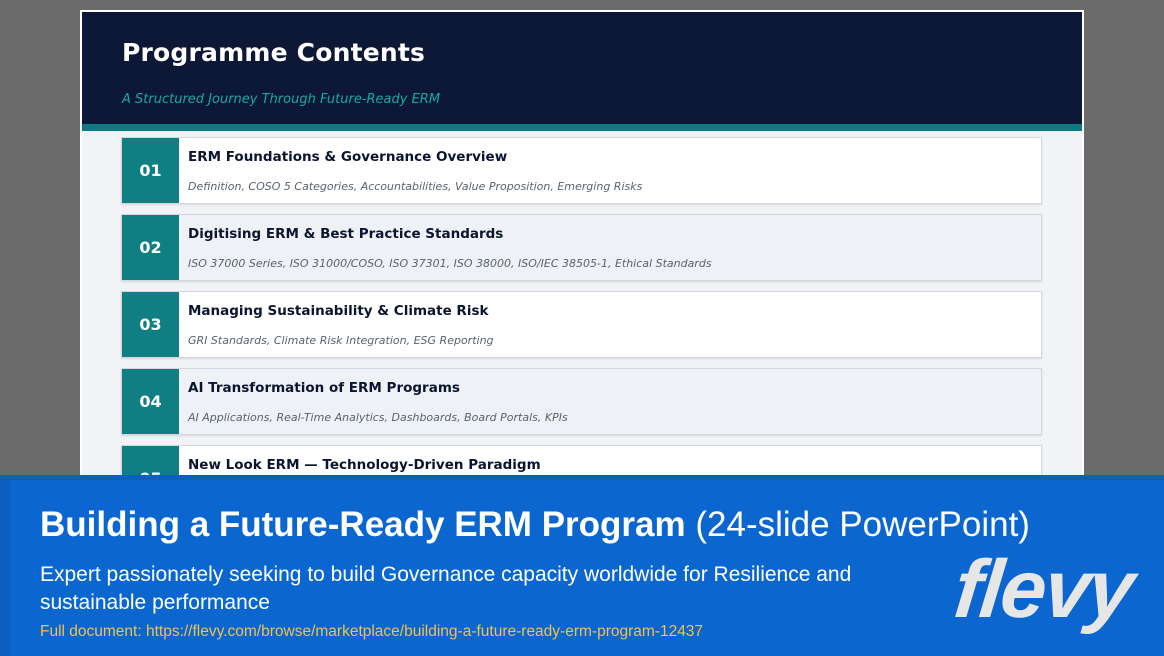  Describe the element at coordinates (324, 388) in the screenshot. I see `item-title: AI Transformation of ERM Programs` at that location.